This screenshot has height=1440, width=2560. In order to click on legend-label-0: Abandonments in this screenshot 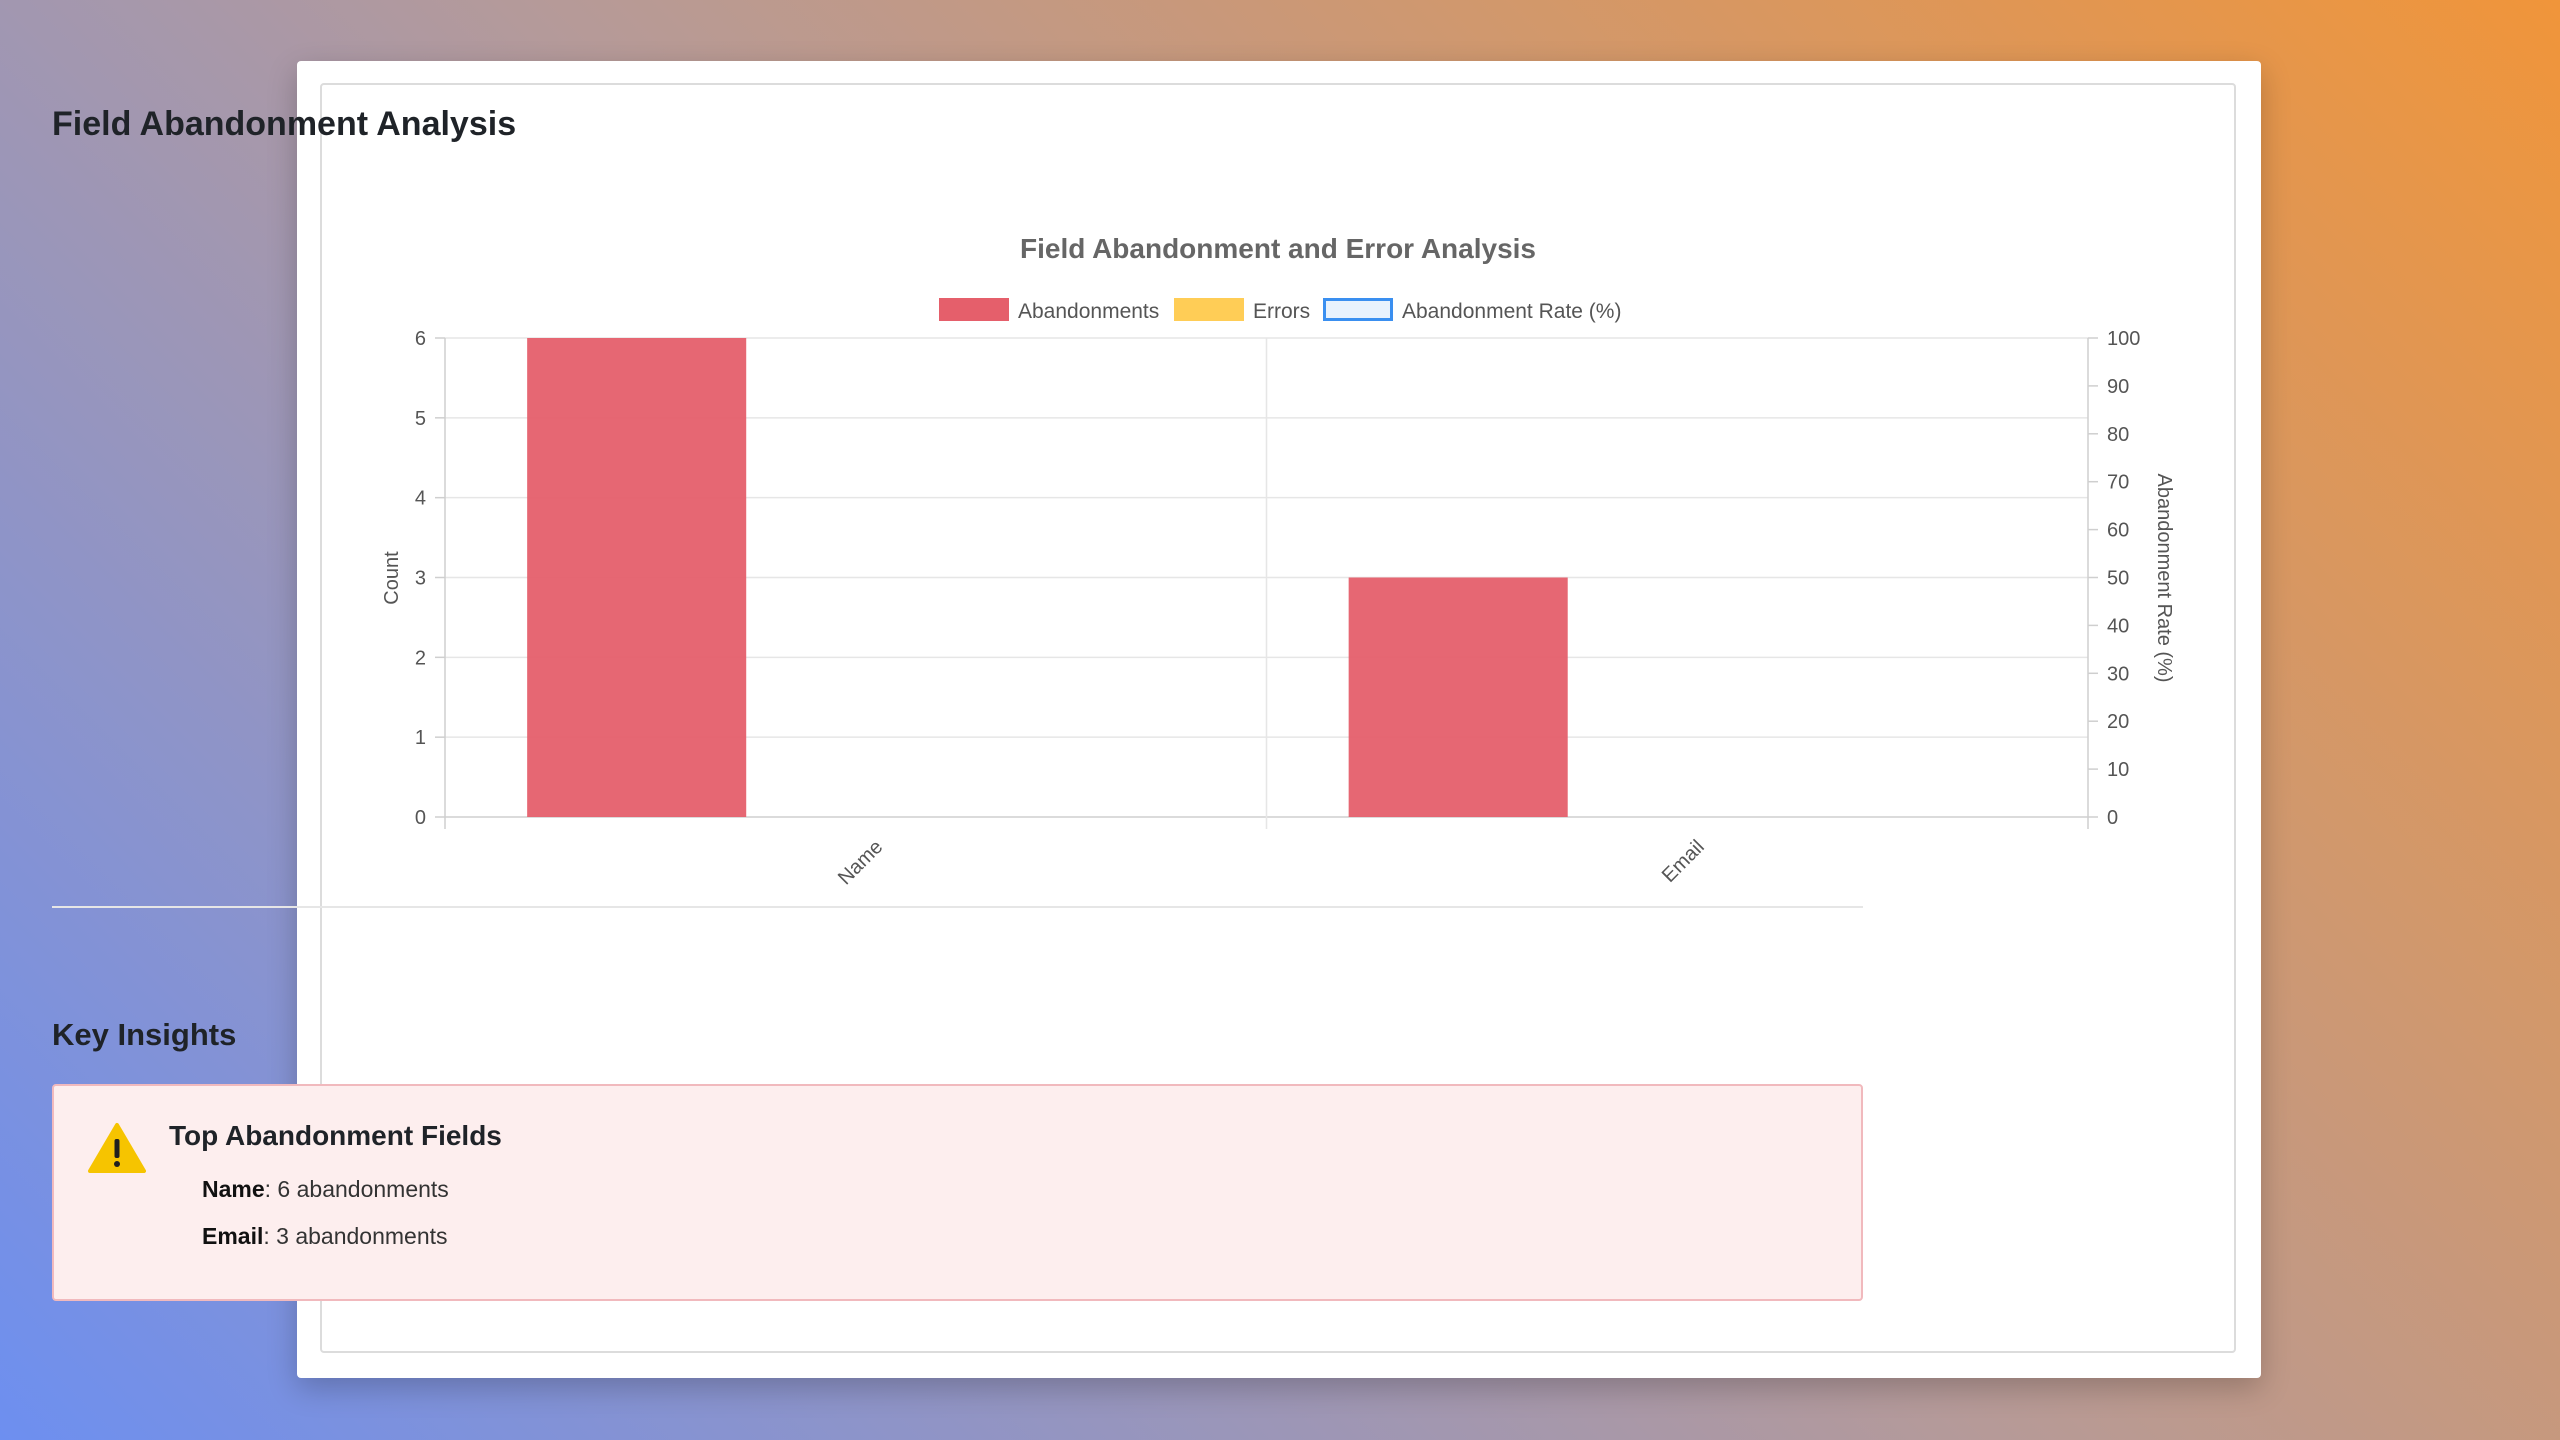, I will do `click(1088, 311)`.